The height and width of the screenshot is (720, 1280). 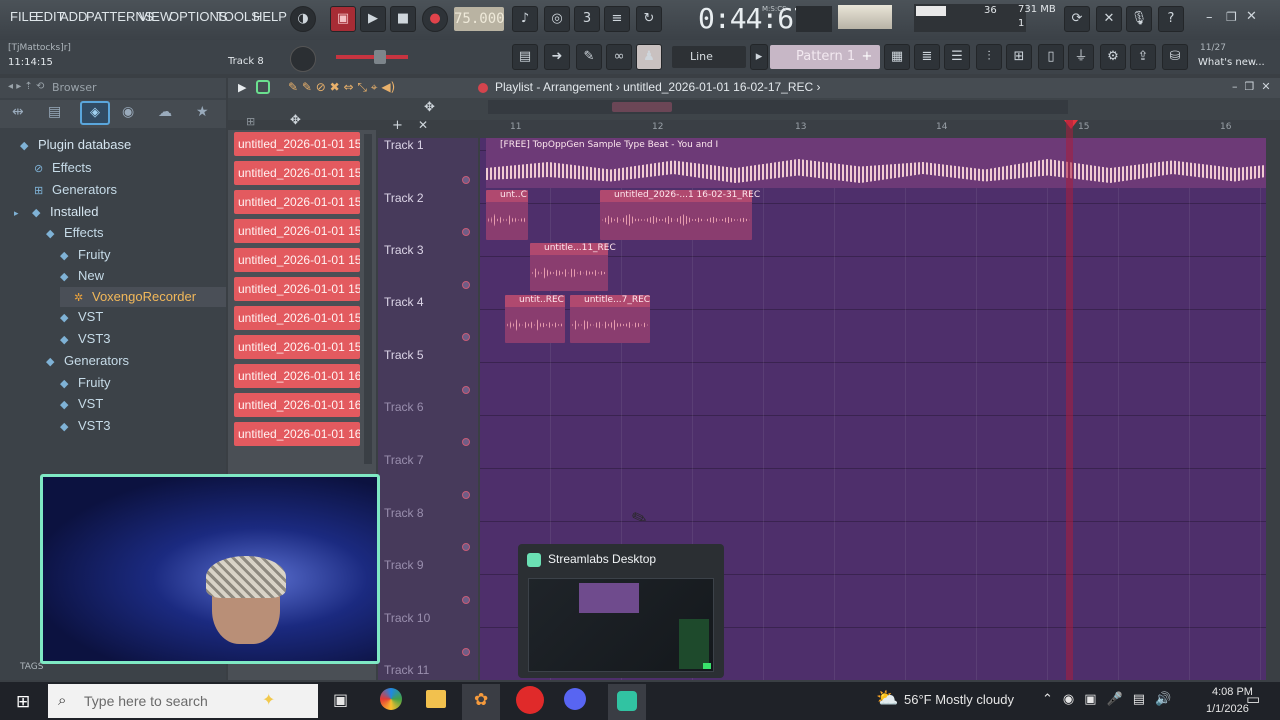 What do you see at coordinates (372, 57) in the screenshot?
I see `master-pitch-slider` at bounding box center [372, 57].